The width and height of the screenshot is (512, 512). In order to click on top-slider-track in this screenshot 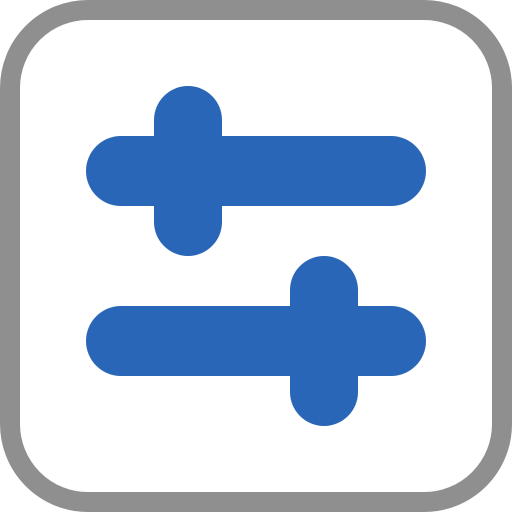, I will do `click(256, 171)`.